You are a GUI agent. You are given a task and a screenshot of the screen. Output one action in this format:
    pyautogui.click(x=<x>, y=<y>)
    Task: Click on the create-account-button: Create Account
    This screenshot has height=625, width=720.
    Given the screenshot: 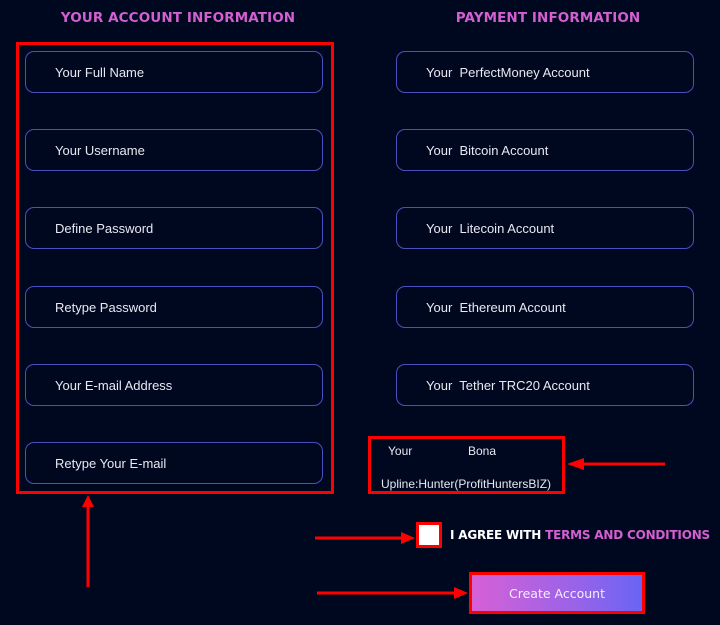 What is the action you would take?
    pyautogui.click(x=557, y=593)
    